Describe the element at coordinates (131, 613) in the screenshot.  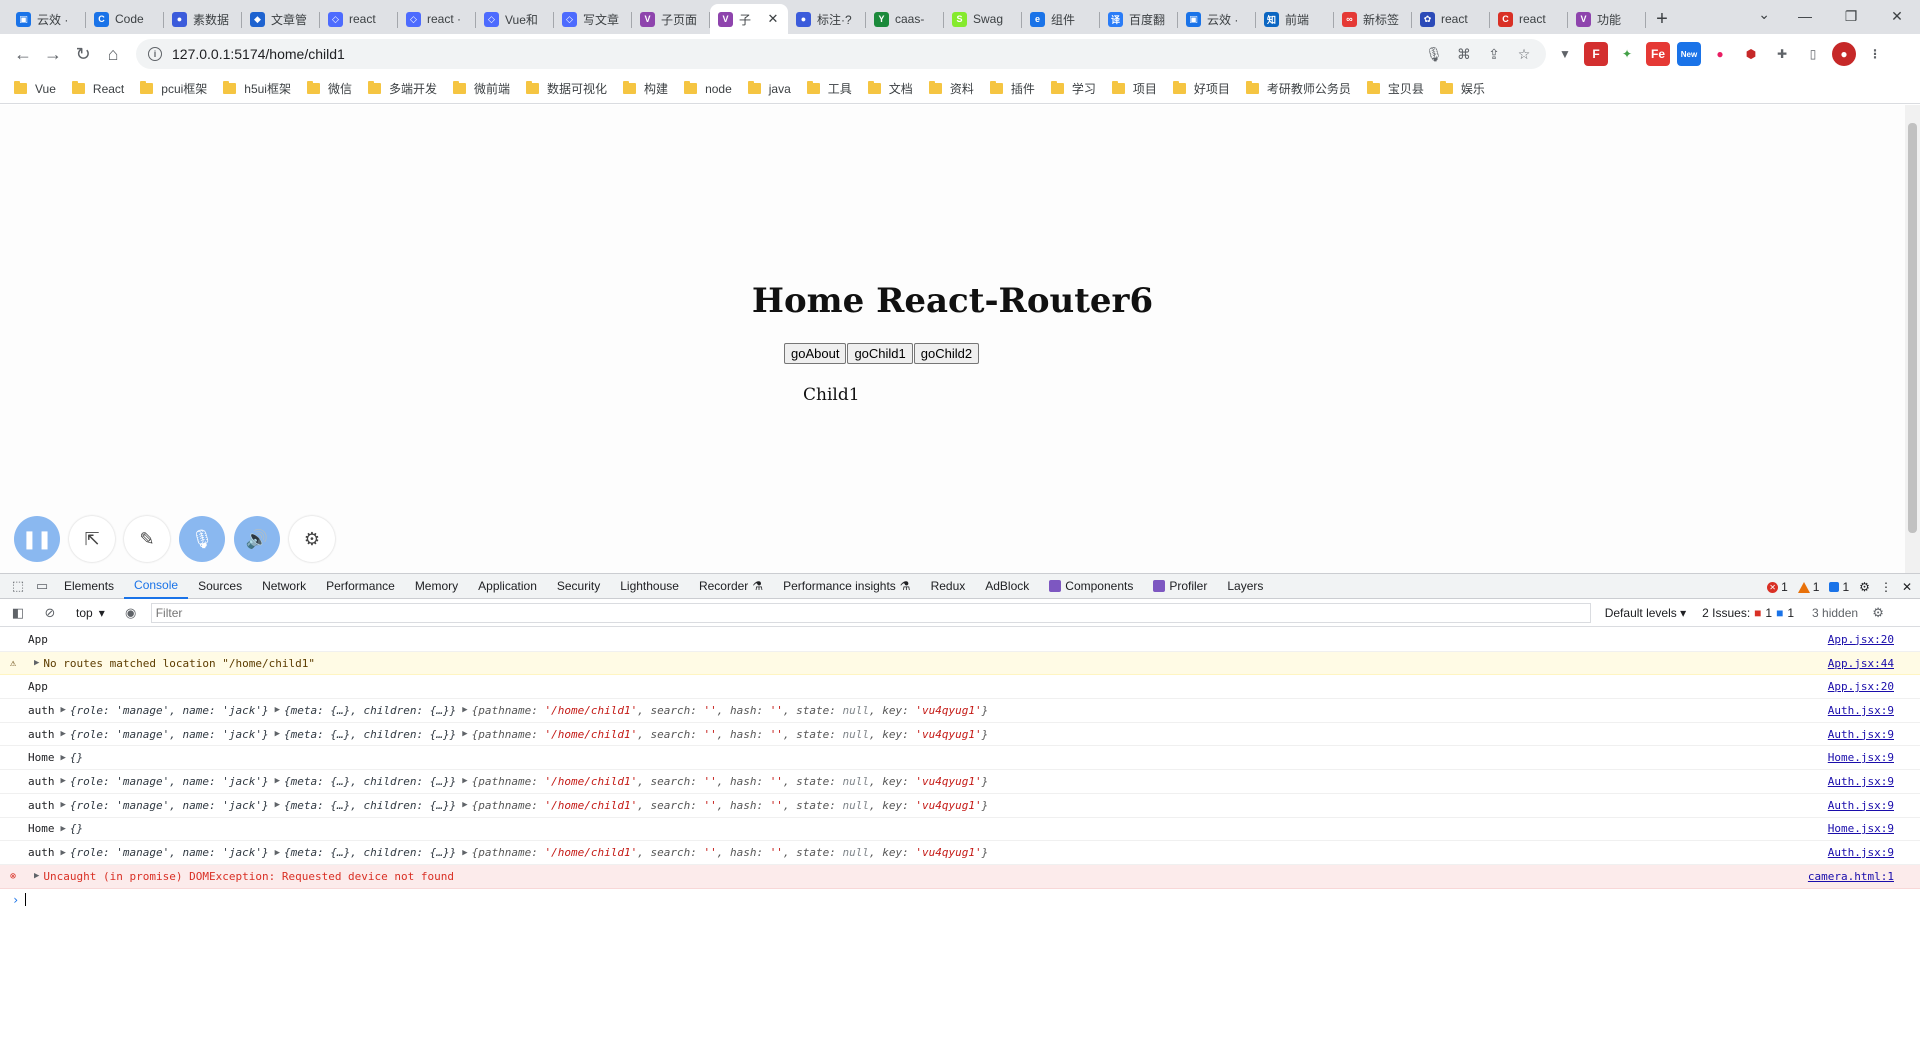
I see `live-expression-eye-icon: ◉` at that location.